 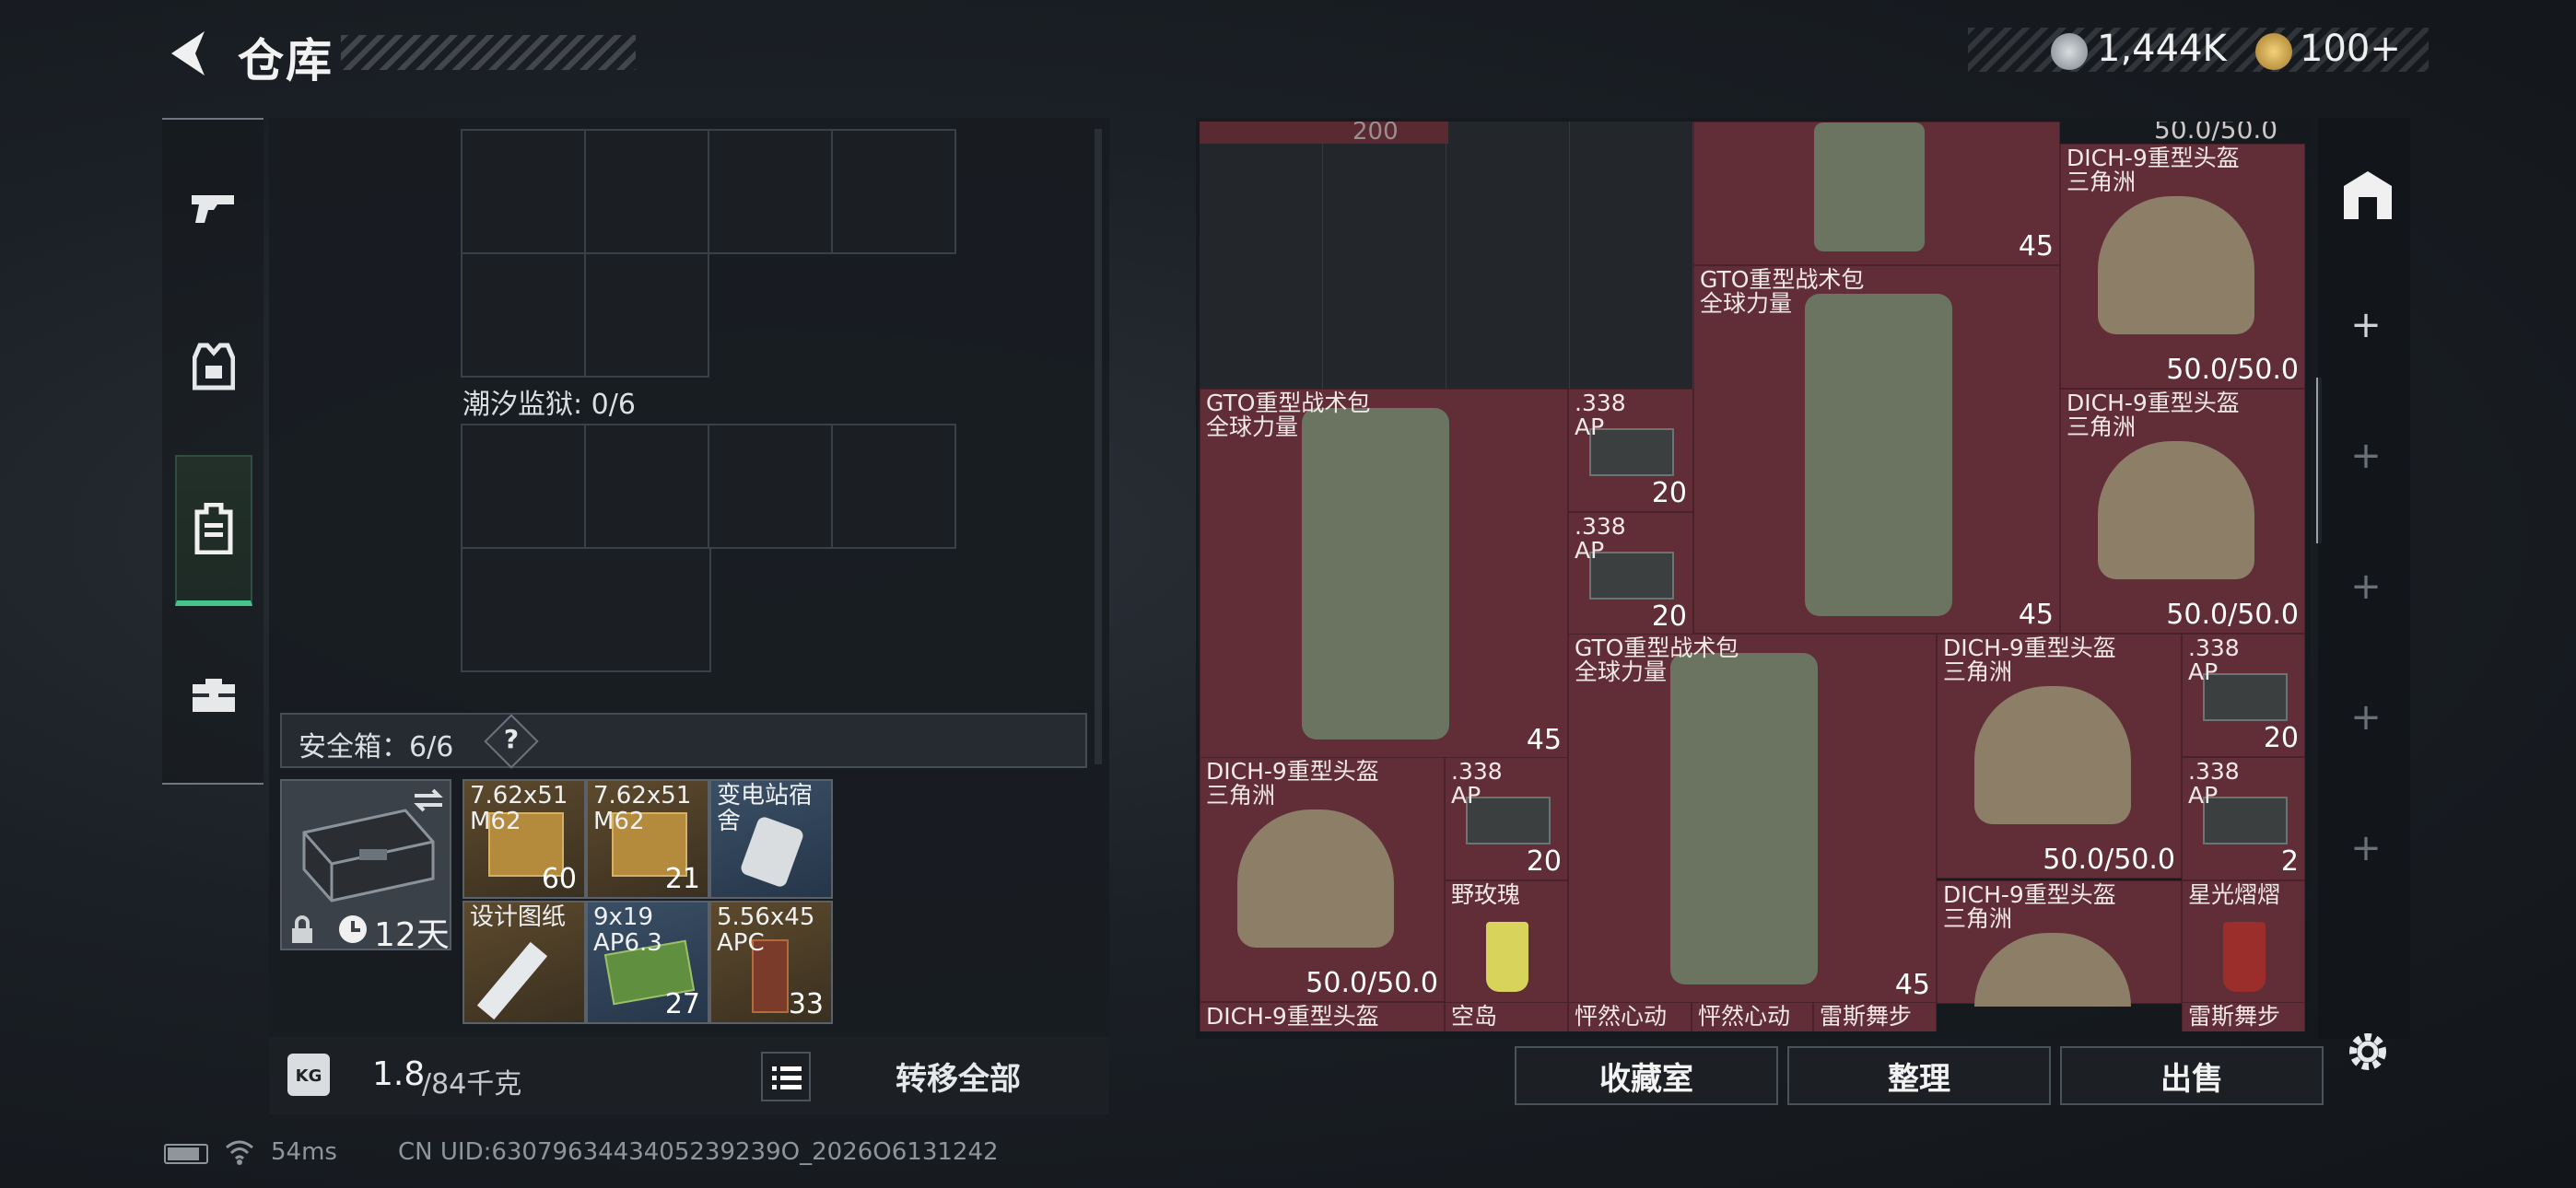 I want to click on item-qty: 33, so click(x=806, y=1004).